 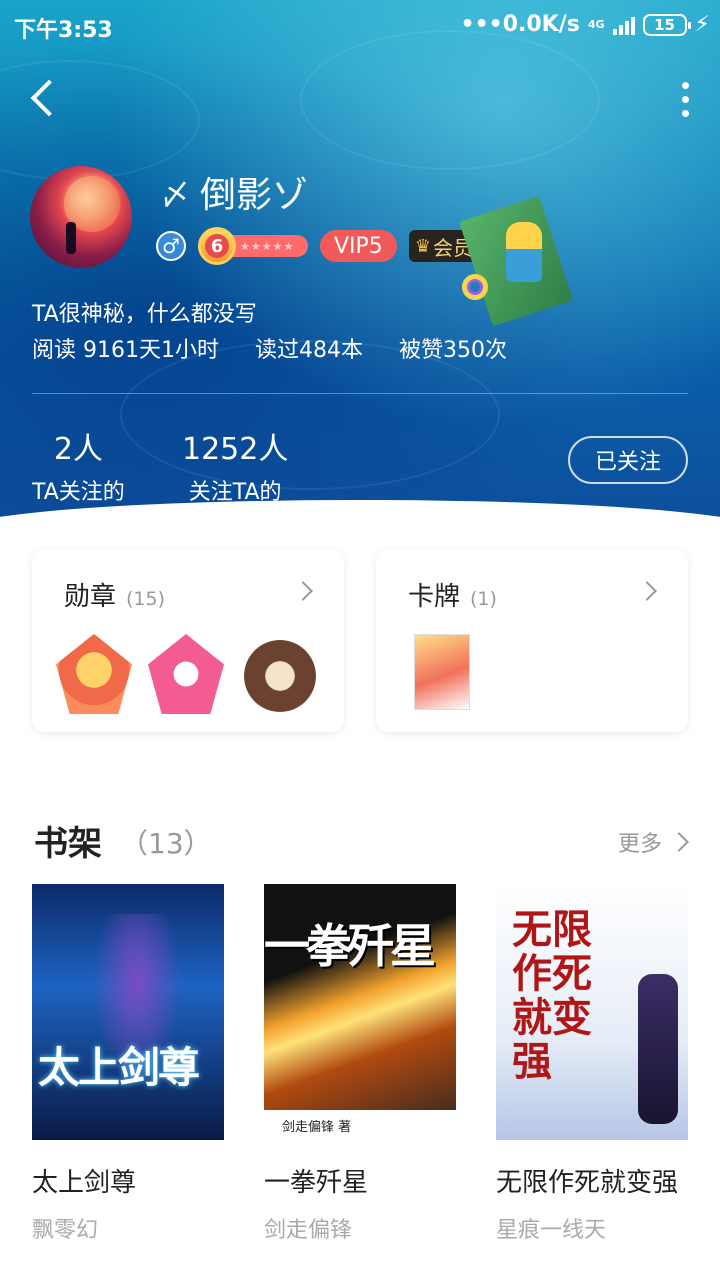 What do you see at coordinates (475, 287) in the screenshot?
I see `swim-ring-decoration` at bounding box center [475, 287].